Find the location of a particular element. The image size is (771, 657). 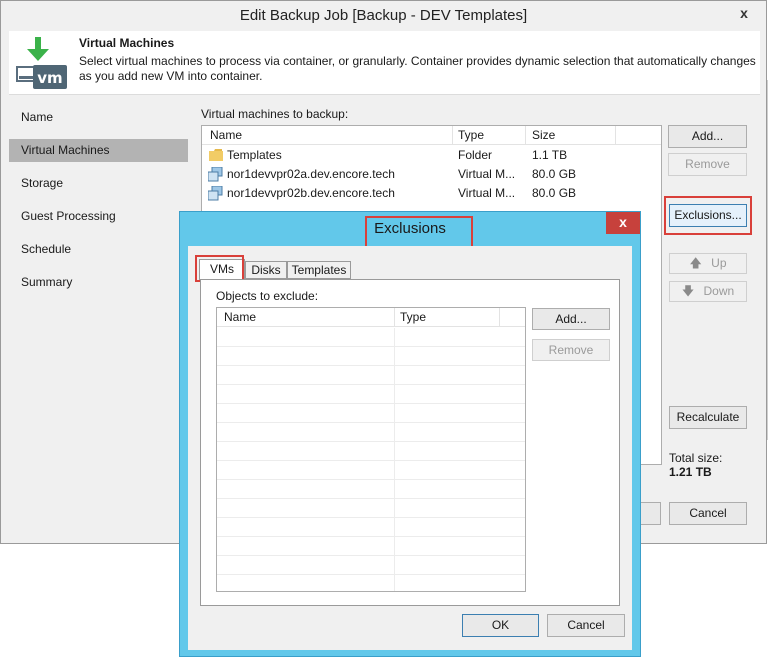

nav-item-storage: Storage is located at coordinates (99, 183).